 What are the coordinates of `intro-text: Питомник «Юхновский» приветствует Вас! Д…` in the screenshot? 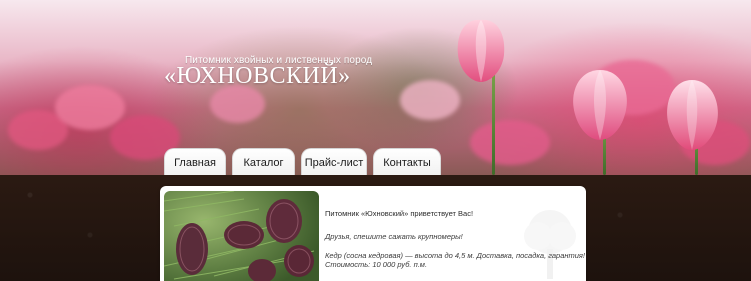 It's located at (455, 239).